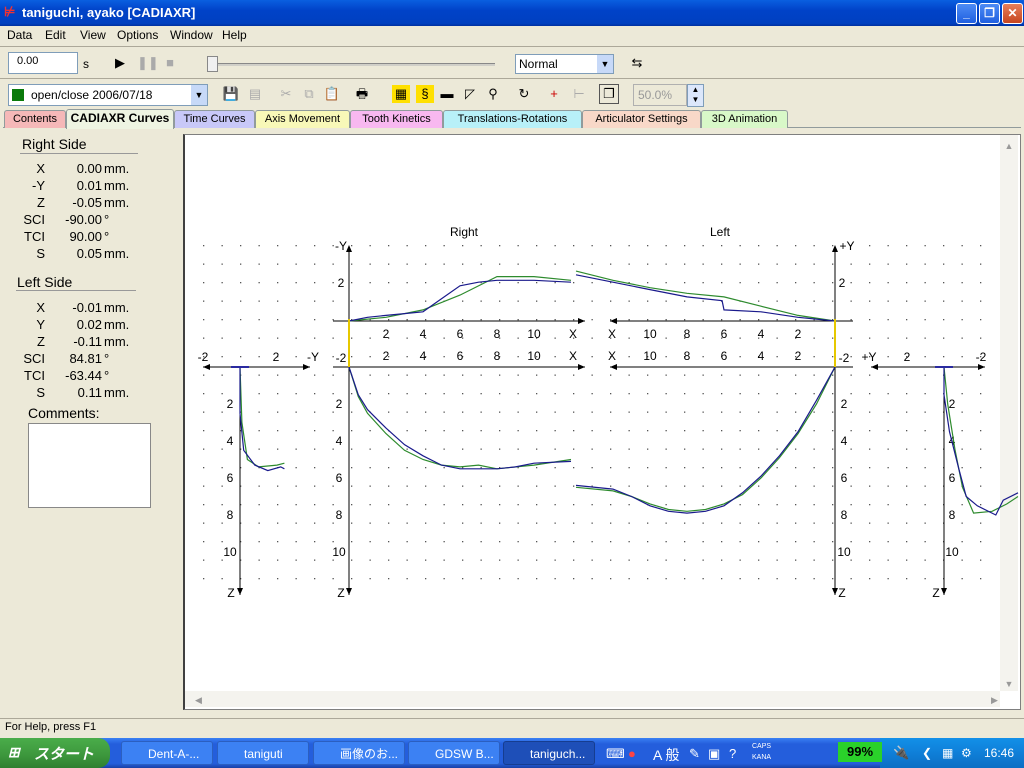  What do you see at coordinates (214, 119) in the screenshot?
I see `tab-time-curves: Time Curves` at bounding box center [214, 119].